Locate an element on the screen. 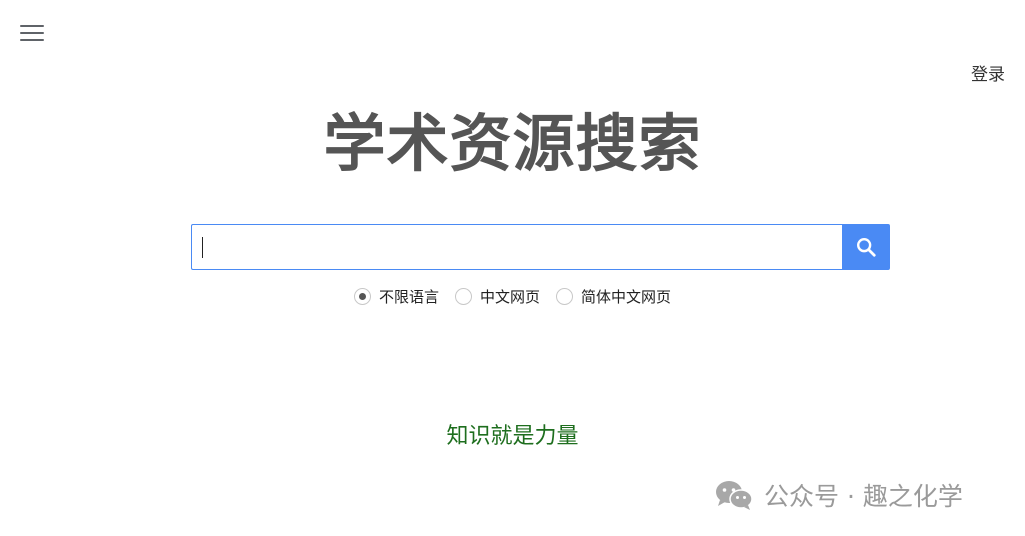 This screenshot has height=536, width=1025. motto-text: 知识就是力量 is located at coordinates (512, 436).